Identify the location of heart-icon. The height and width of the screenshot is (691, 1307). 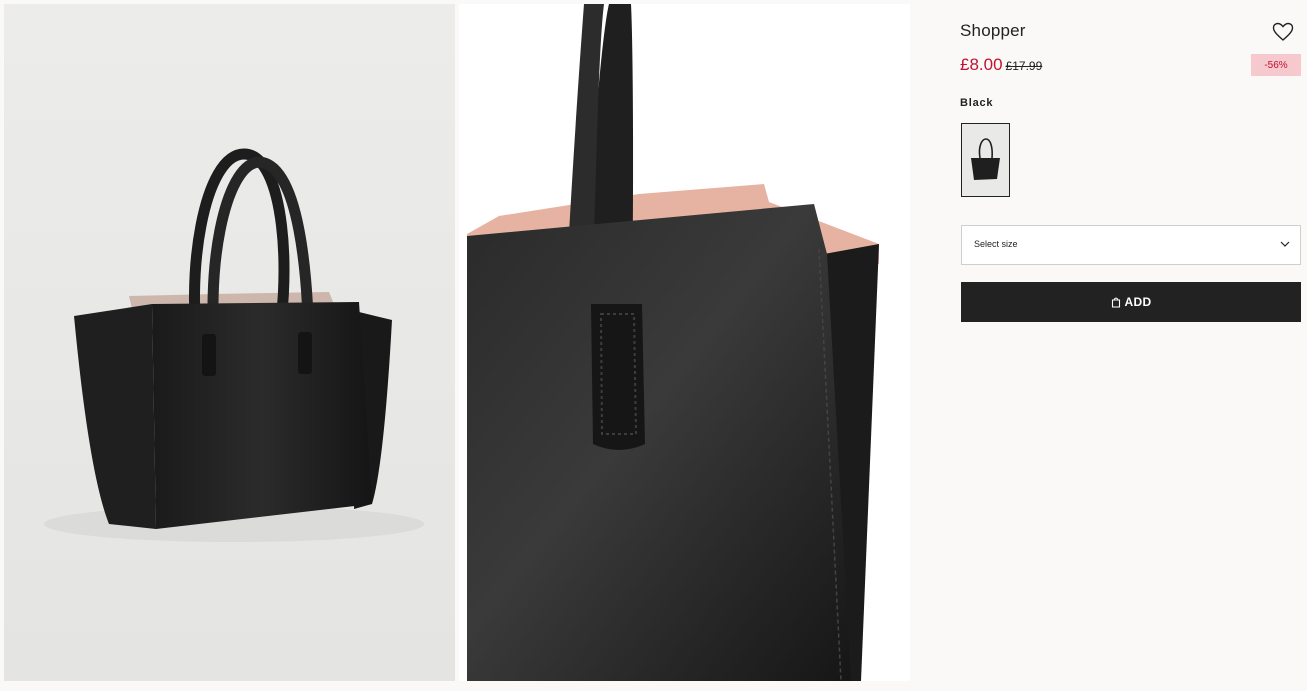
(1283, 32).